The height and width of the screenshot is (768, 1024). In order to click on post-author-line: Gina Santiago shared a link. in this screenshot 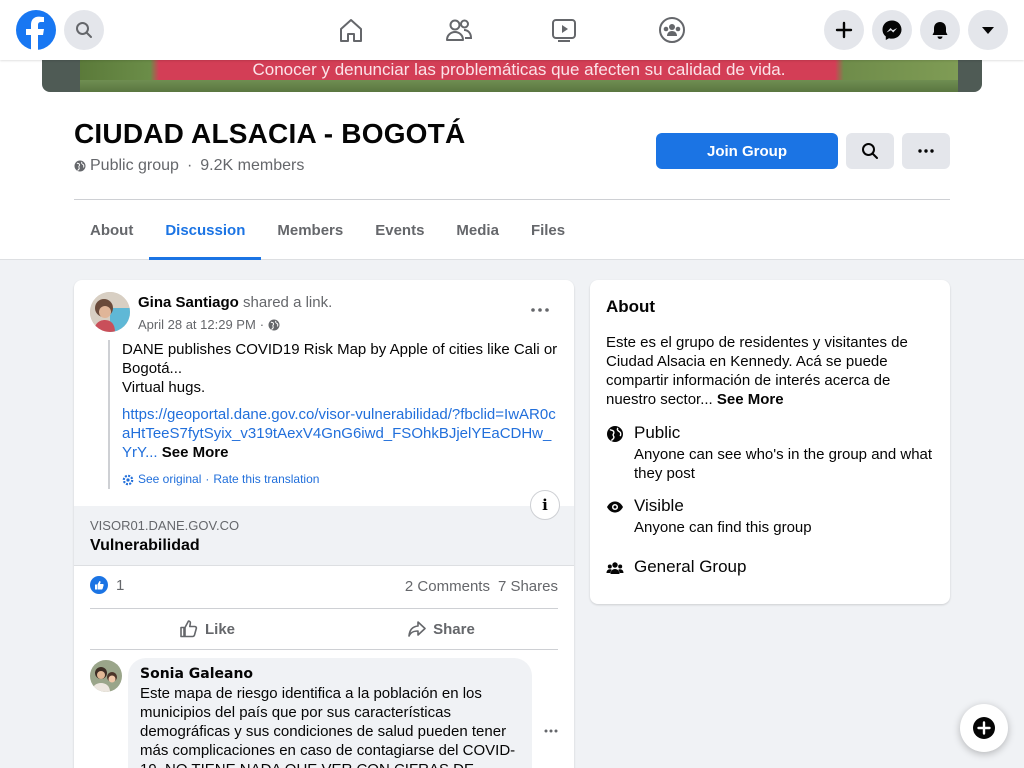, I will do `click(235, 302)`.